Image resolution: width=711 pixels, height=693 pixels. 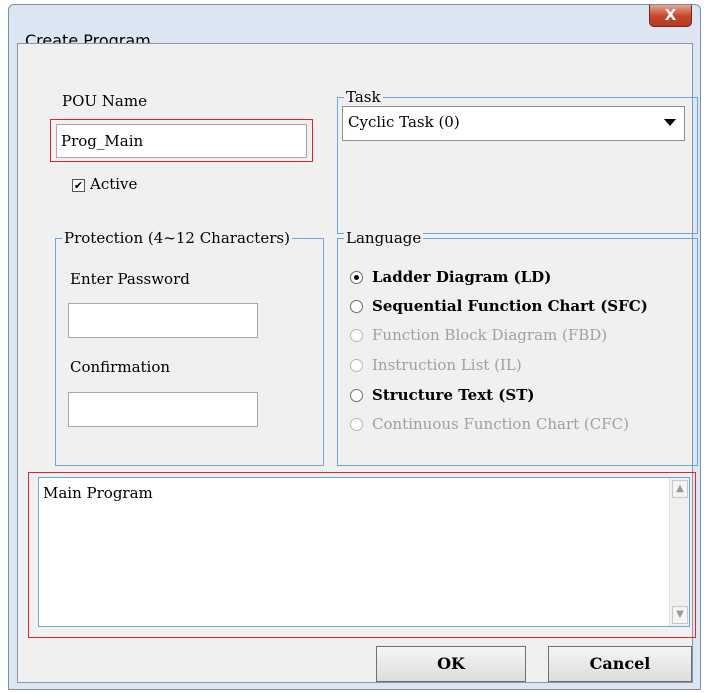 What do you see at coordinates (670, 122) in the screenshot?
I see `dropdown-arrow-icon` at bounding box center [670, 122].